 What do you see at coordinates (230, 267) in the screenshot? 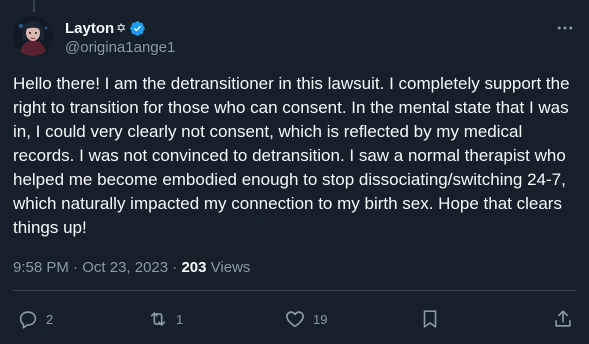
I see `views-label: Views` at bounding box center [230, 267].